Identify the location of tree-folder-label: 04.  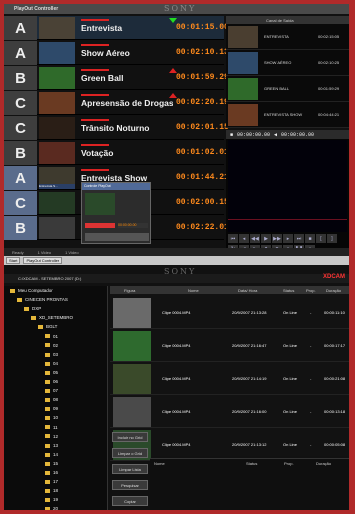
(56, 363).